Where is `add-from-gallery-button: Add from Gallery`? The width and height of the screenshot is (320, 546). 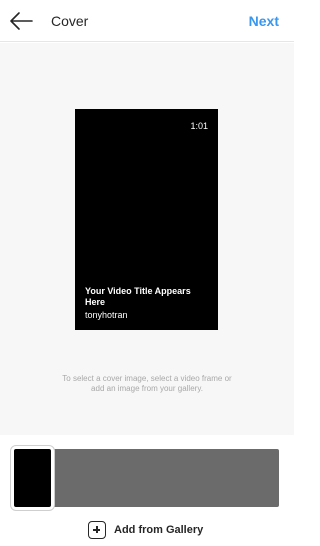
add-from-gallery-button: Add from Gallery is located at coordinates (145, 530).